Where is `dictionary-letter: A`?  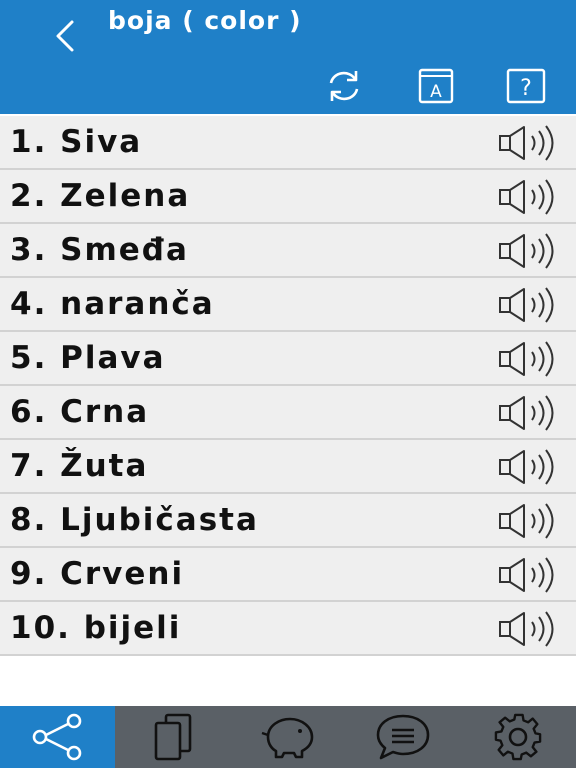 dictionary-letter: A is located at coordinates (436, 92).